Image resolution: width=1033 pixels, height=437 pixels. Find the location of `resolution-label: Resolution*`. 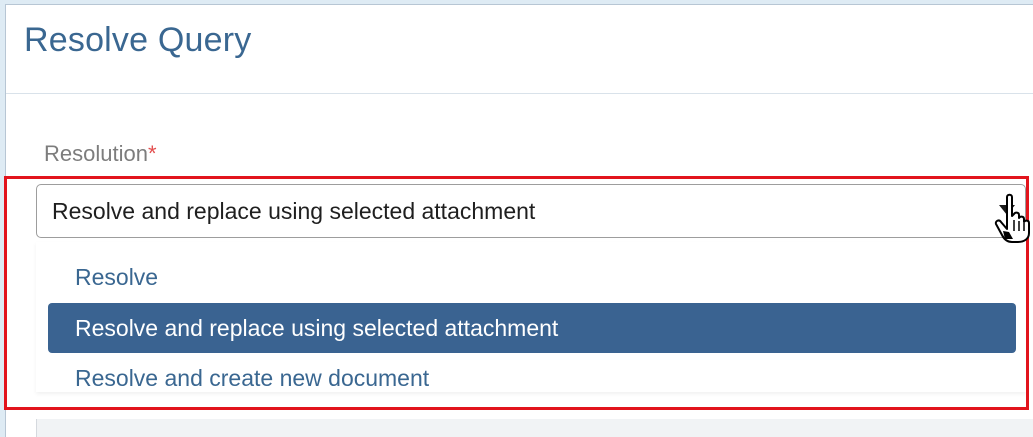

resolution-label: Resolution* is located at coordinates (100, 154).